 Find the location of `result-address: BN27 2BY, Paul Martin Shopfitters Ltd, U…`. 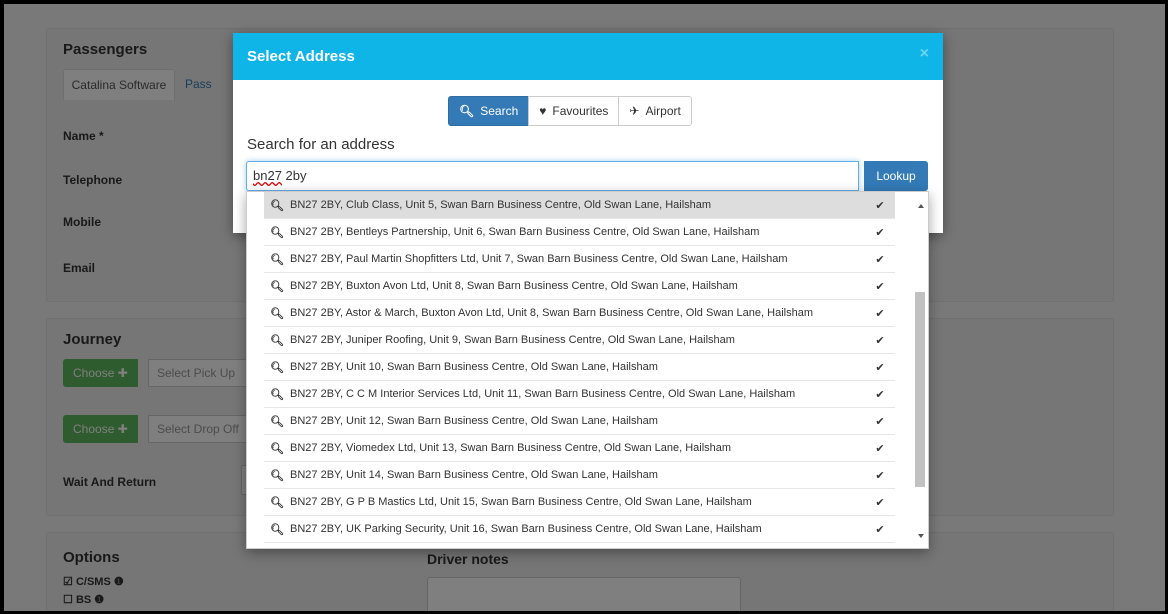

result-address: BN27 2BY, Paul Martin Shopfitters Ltd, U… is located at coordinates (539, 259).